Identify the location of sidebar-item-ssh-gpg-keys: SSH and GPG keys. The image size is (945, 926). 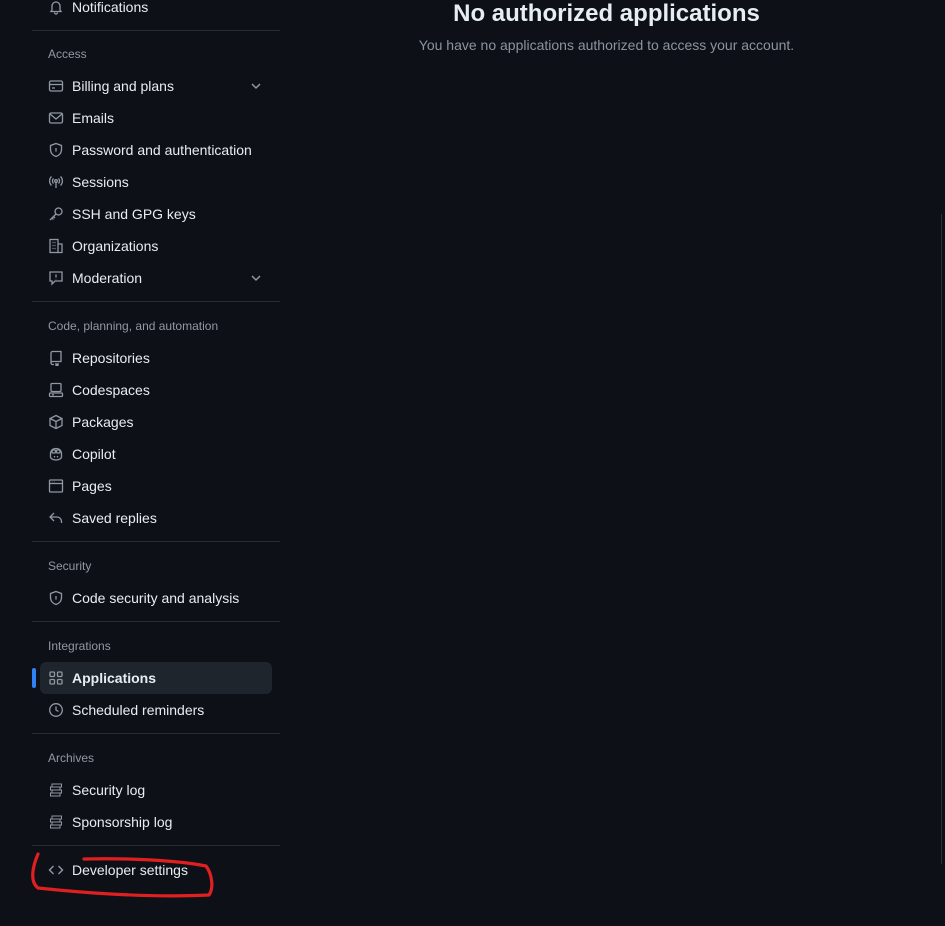
(156, 214).